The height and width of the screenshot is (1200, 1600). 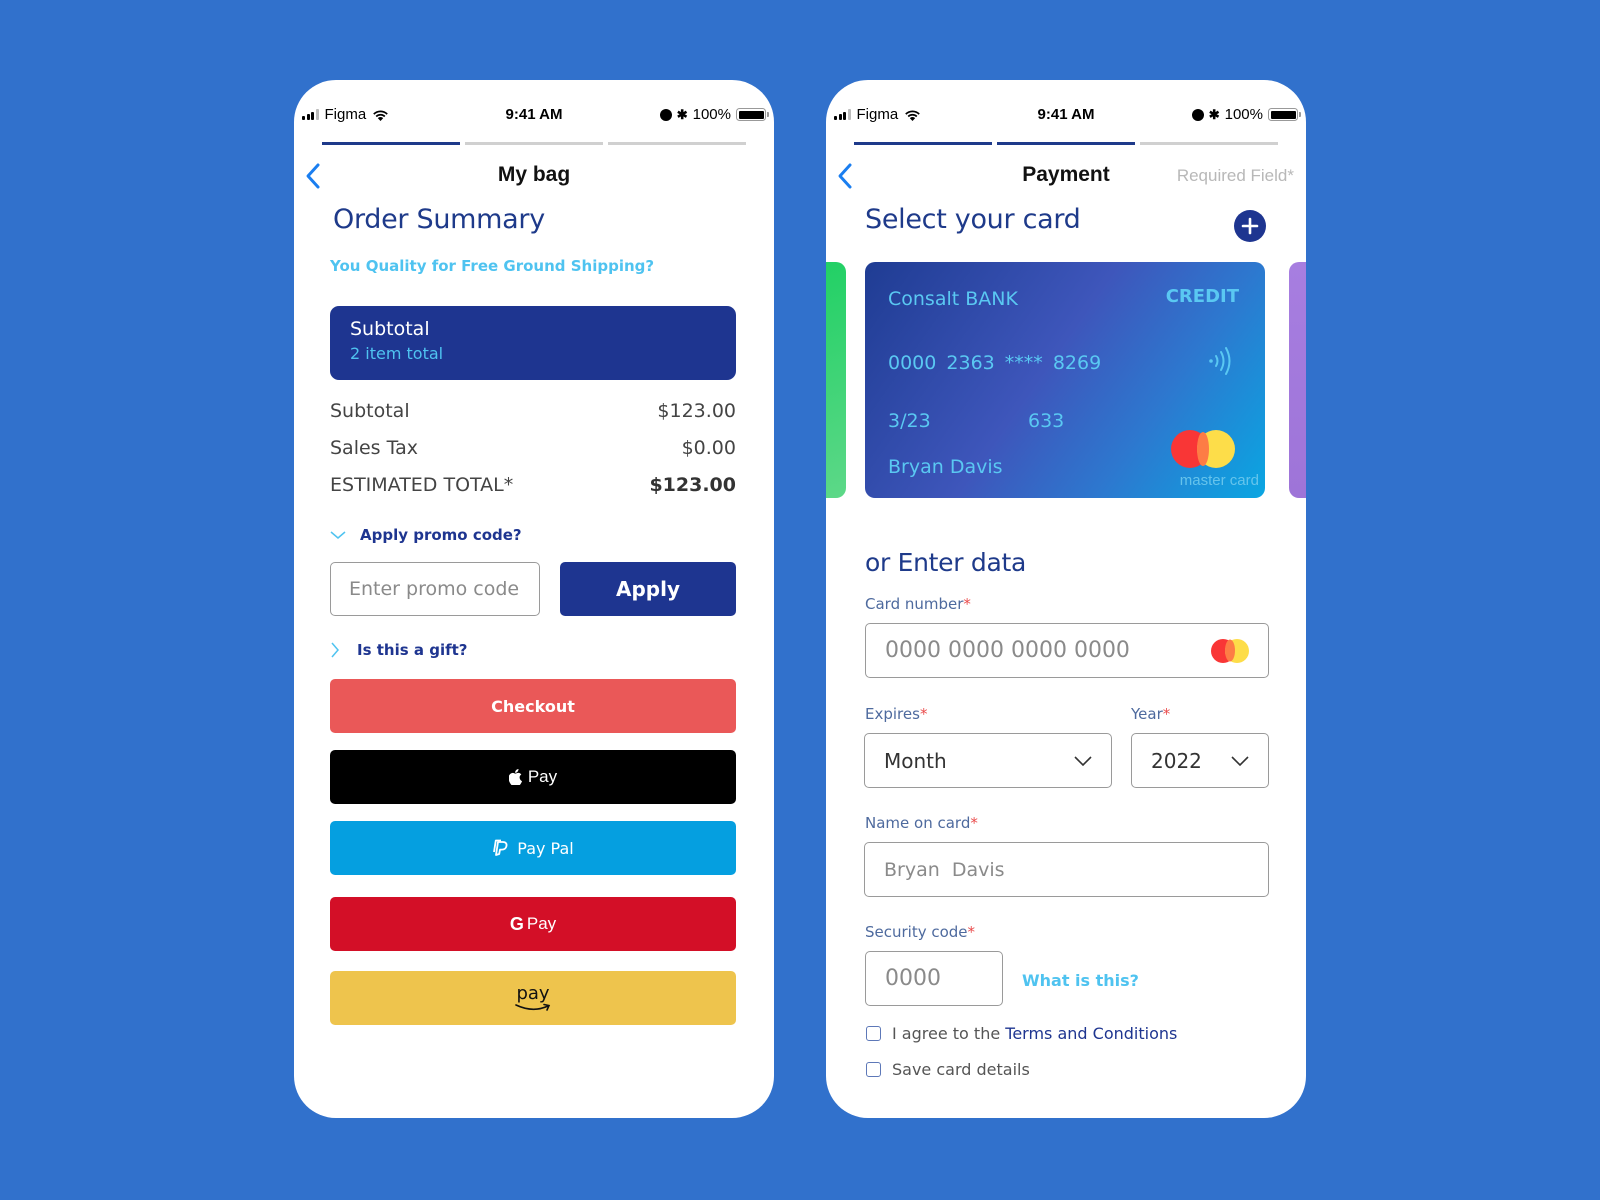 What do you see at coordinates (516, 923) in the screenshot?
I see `google-g-icon: G` at bounding box center [516, 923].